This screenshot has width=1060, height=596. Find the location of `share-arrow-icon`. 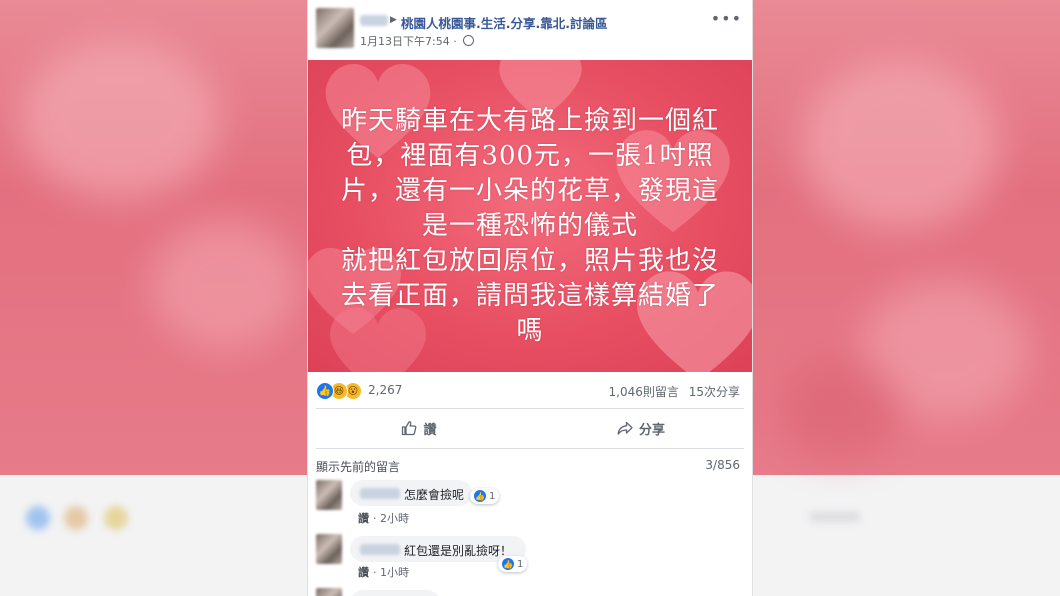

share-arrow-icon is located at coordinates (625, 428).